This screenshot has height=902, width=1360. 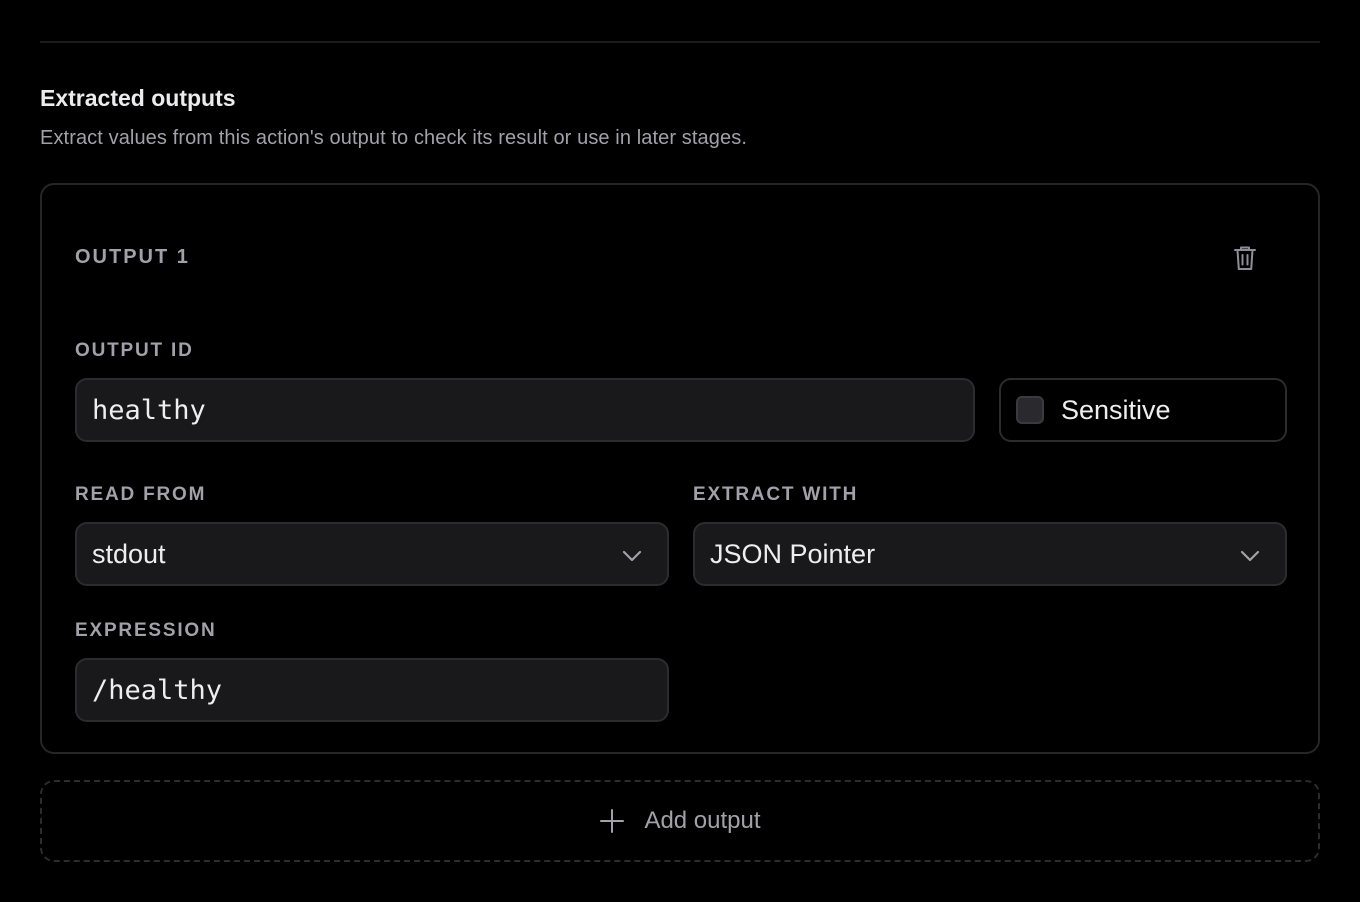 What do you see at coordinates (612, 821) in the screenshot?
I see `plus-icon` at bounding box center [612, 821].